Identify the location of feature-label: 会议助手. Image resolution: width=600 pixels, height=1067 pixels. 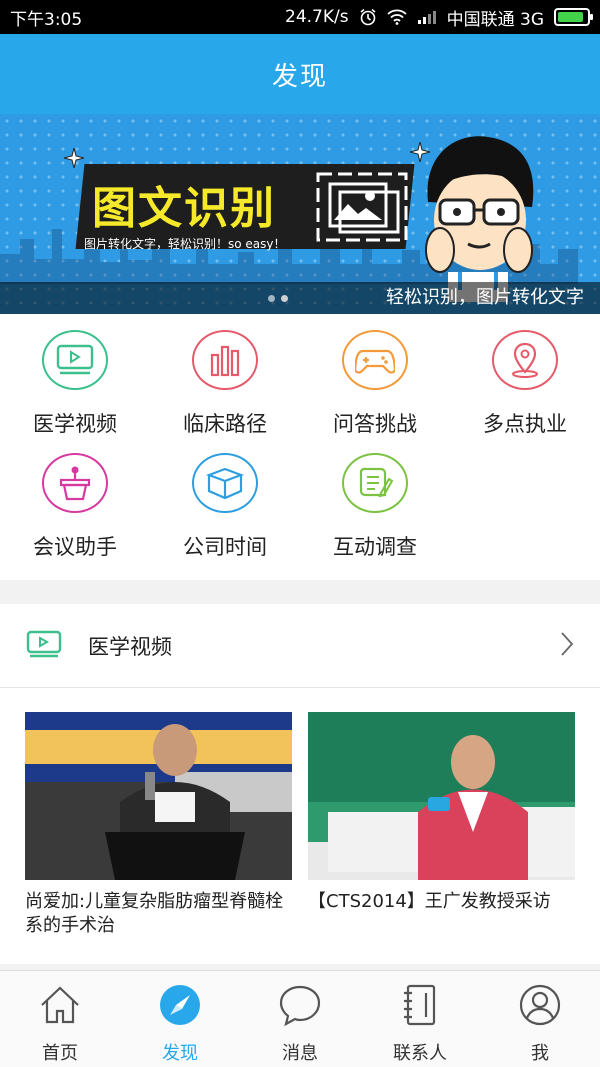
(75, 547).